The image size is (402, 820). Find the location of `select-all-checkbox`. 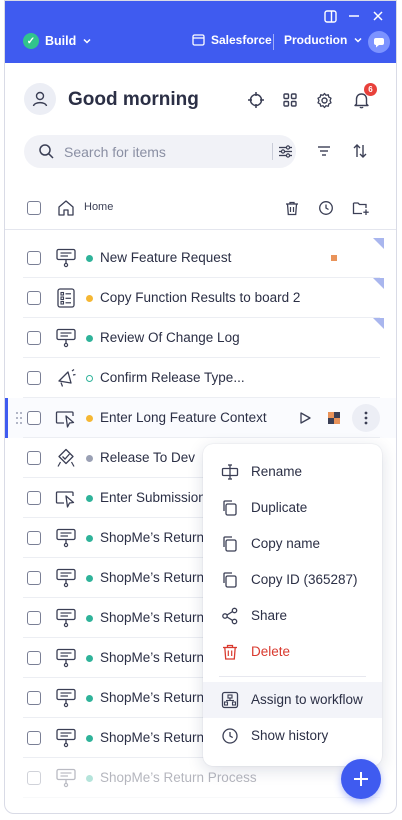

select-all-checkbox is located at coordinates (34, 208).